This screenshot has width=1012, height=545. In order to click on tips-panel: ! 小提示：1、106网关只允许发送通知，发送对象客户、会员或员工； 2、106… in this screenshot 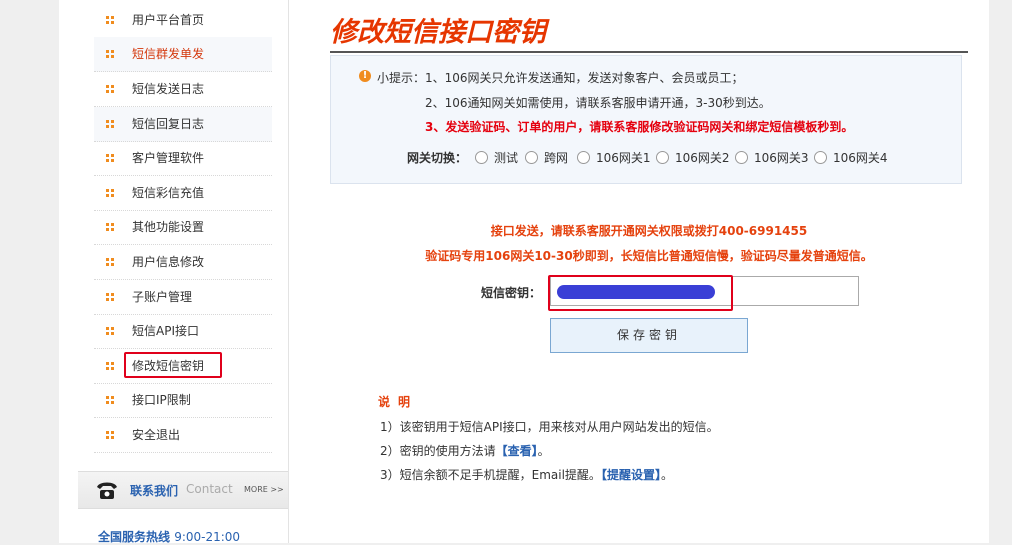, I will do `click(646, 119)`.